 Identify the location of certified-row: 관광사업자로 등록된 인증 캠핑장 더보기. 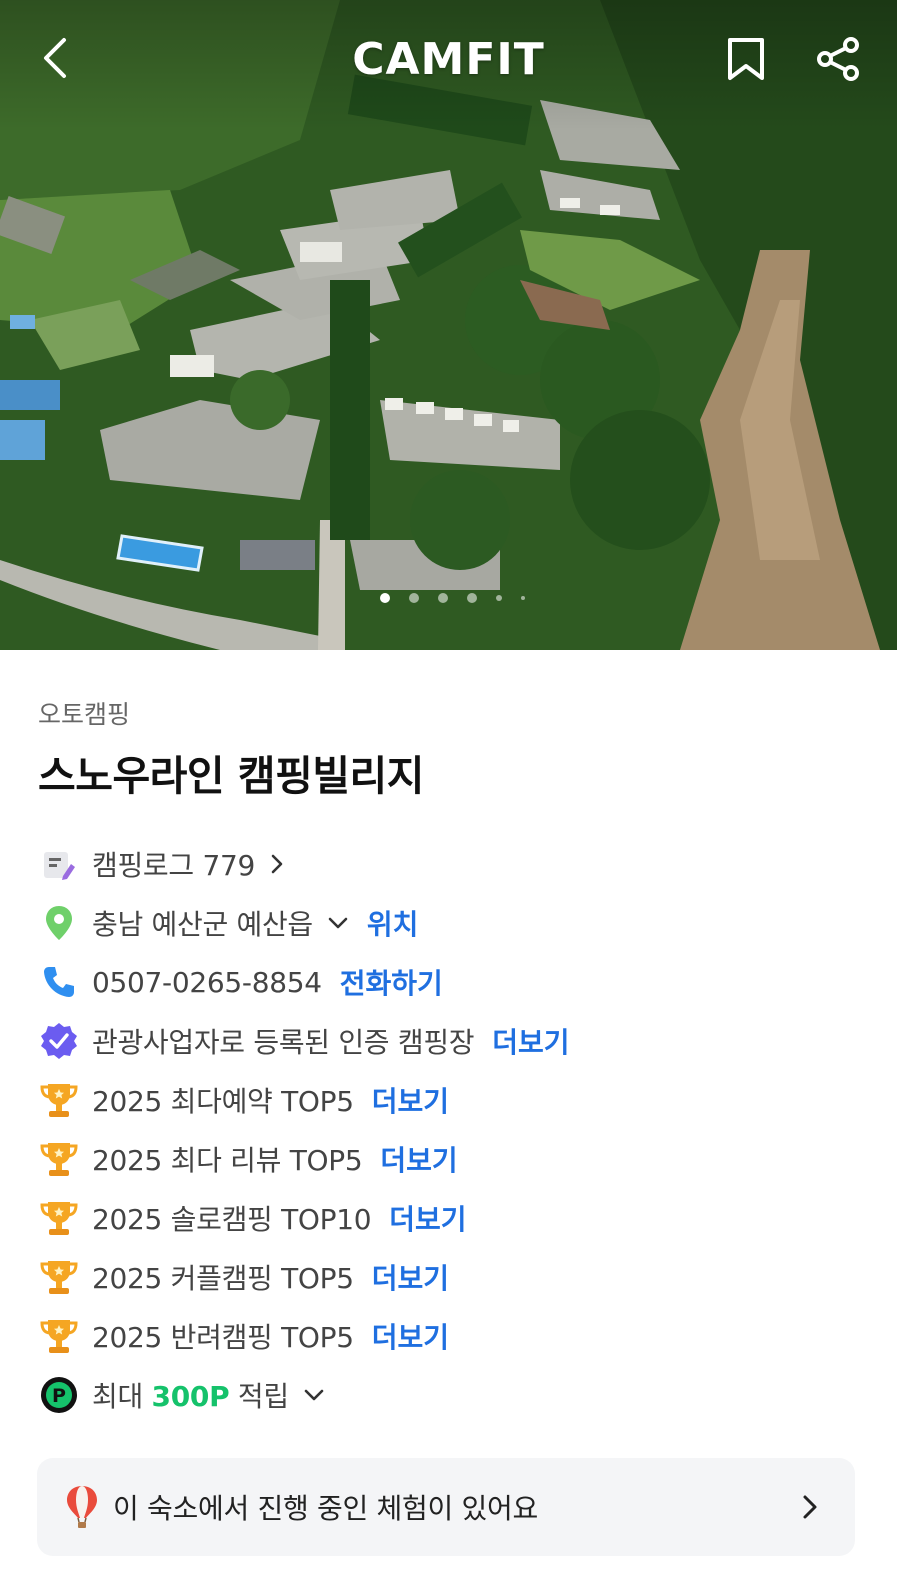
(304, 1041).